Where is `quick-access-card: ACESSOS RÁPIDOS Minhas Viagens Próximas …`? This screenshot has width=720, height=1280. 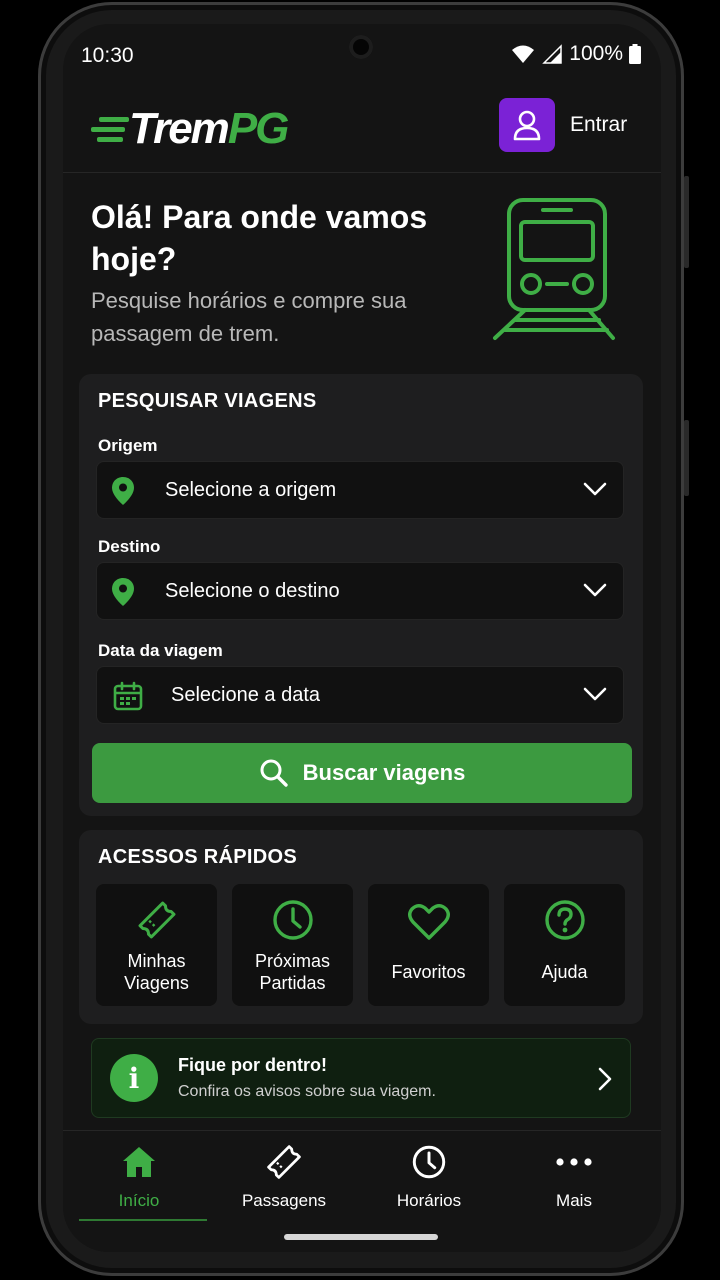 quick-access-card: ACESSOS RÁPIDOS Minhas Viagens Próximas … is located at coordinates (361, 927).